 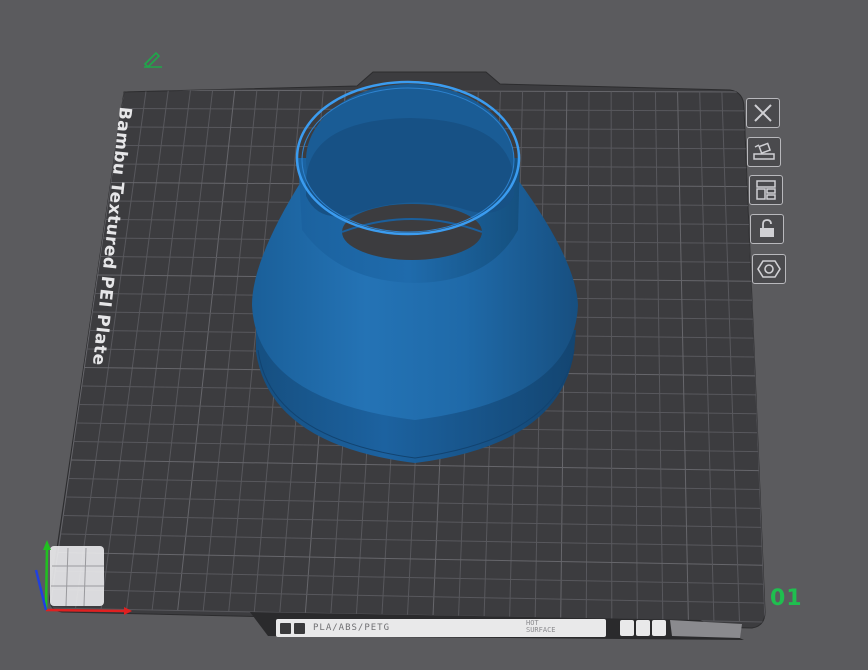 What do you see at coordinates (285, 628) in the screenshot?
I see `plate-logo-icon` at bounding box center [285, 628].